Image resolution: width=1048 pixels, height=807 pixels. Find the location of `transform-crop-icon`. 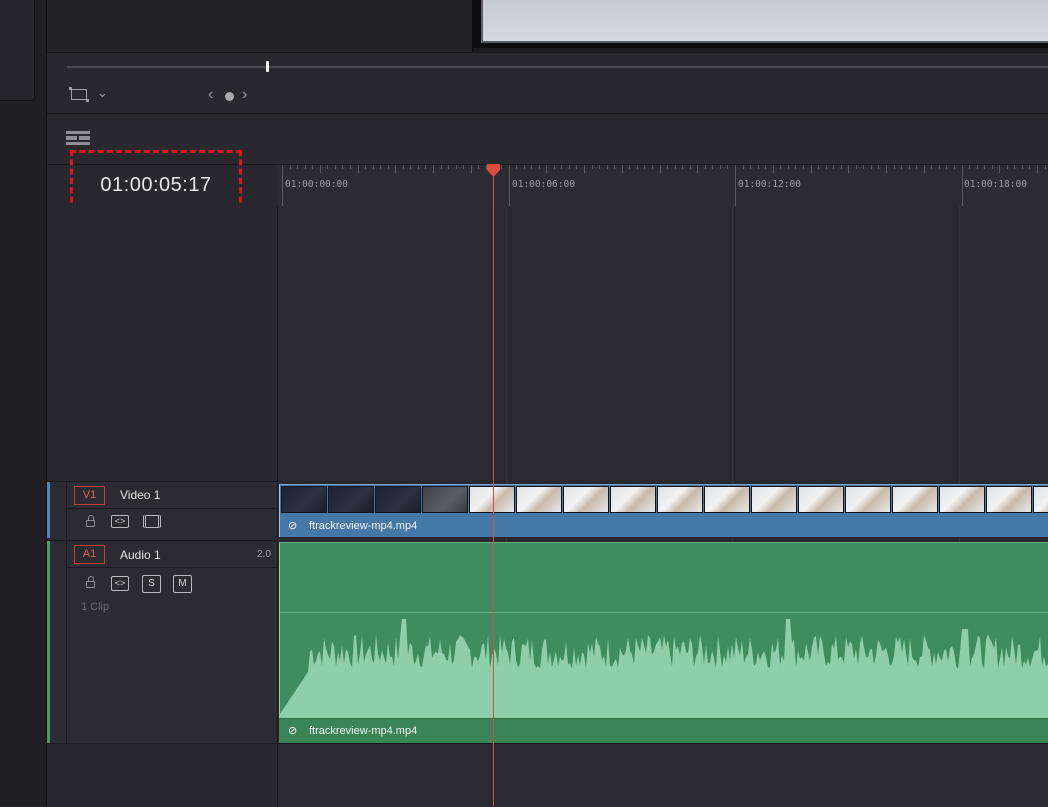

transform-crop-icon is located at coordinates (79, 94).